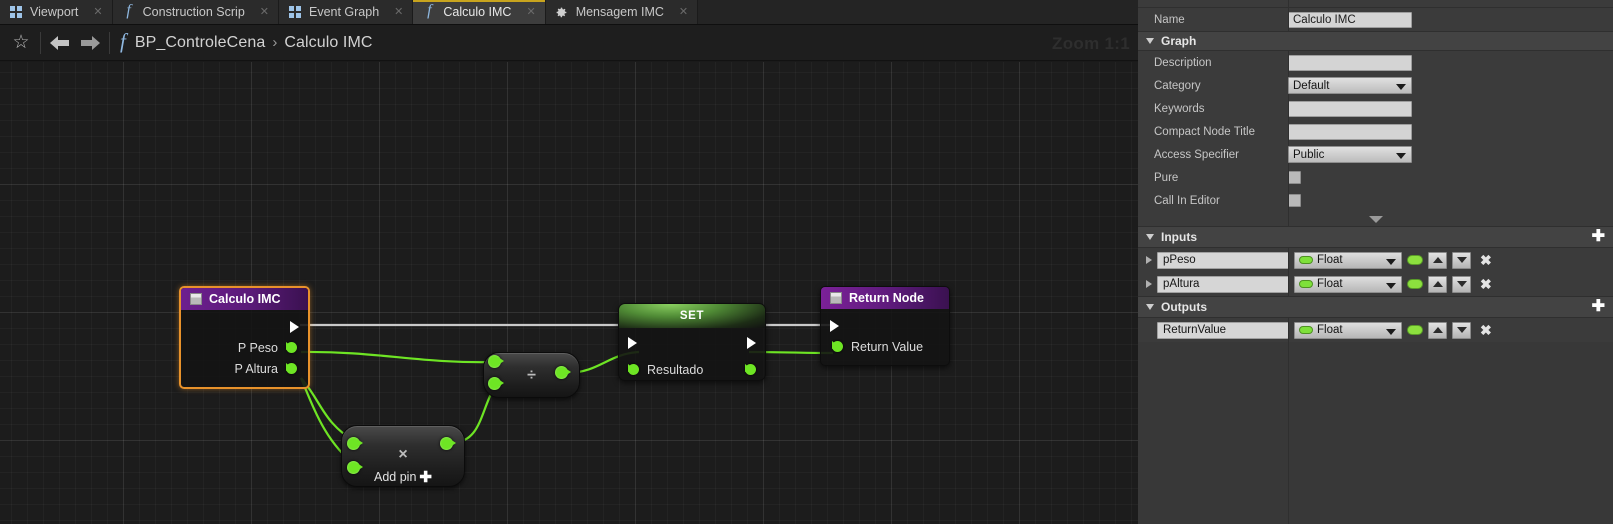 The width and height of the screenshot is (1613, 524). Describe the element at coordinates (1375, 41) in the screenshot. I see `section-header-graph: Graph` at that location.